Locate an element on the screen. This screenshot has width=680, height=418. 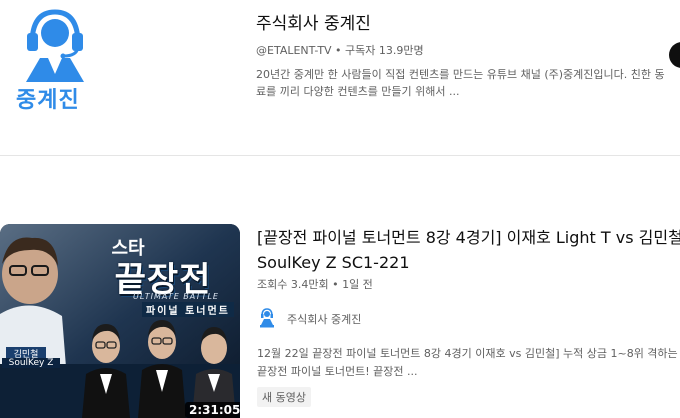
thumbnail-player-id: SoulKey Z is located at coordinates (31, 363).